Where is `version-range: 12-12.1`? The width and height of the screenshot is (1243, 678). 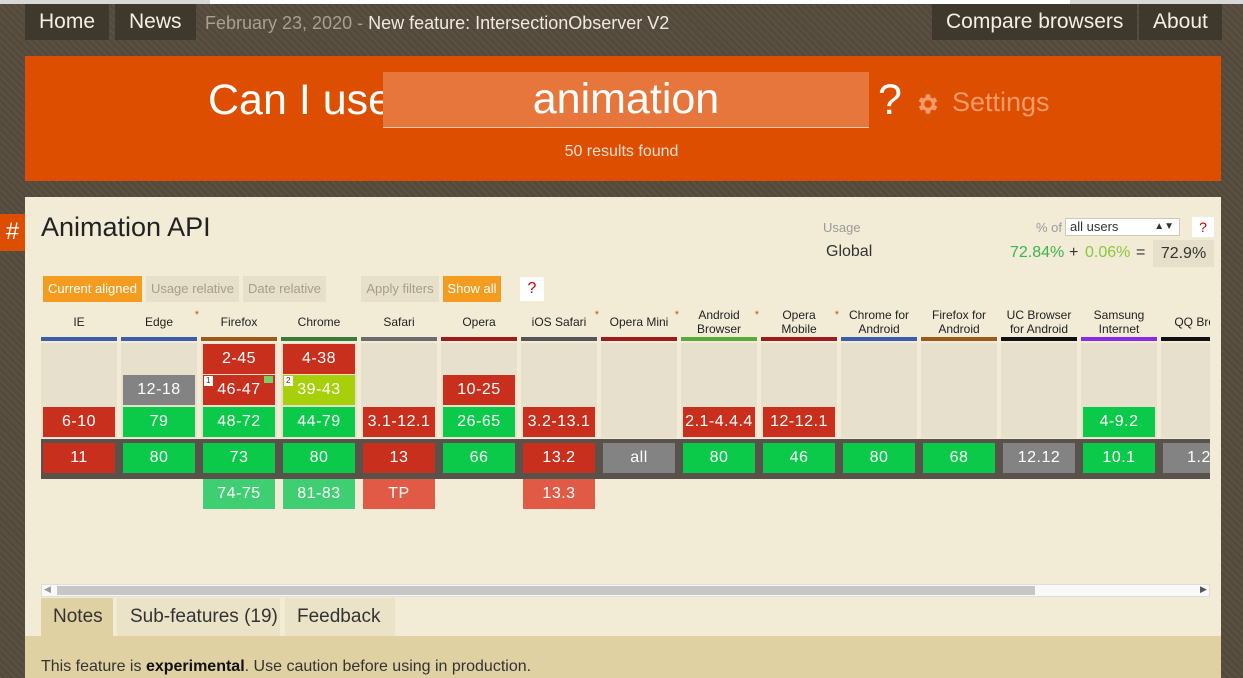 version-range: 12-12.1 is located at coordinates (799, 421).